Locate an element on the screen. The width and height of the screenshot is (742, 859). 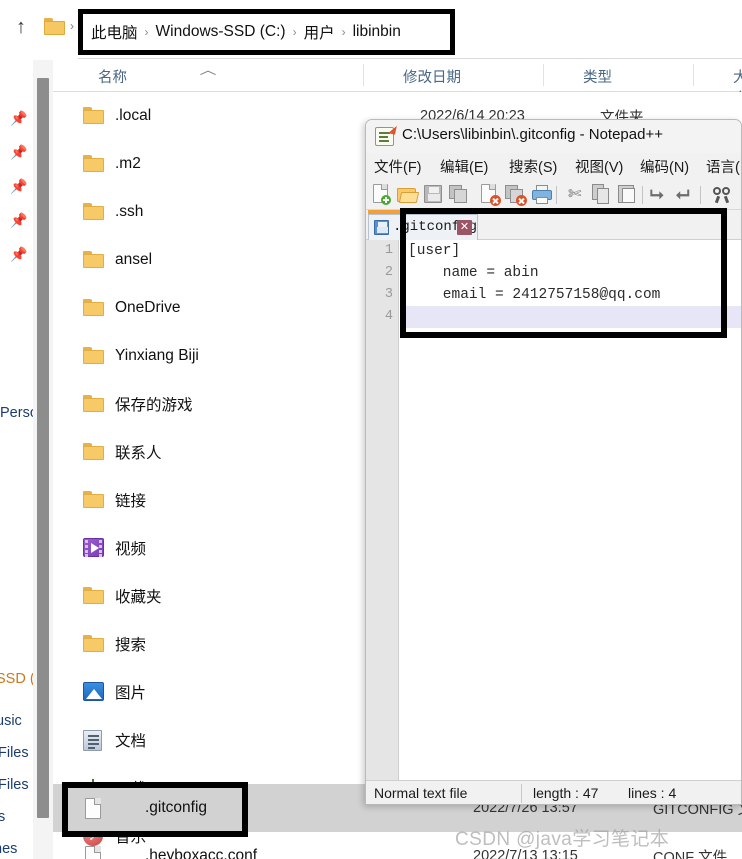
file-name: .gitconfig is located at coordinates (176, 808).